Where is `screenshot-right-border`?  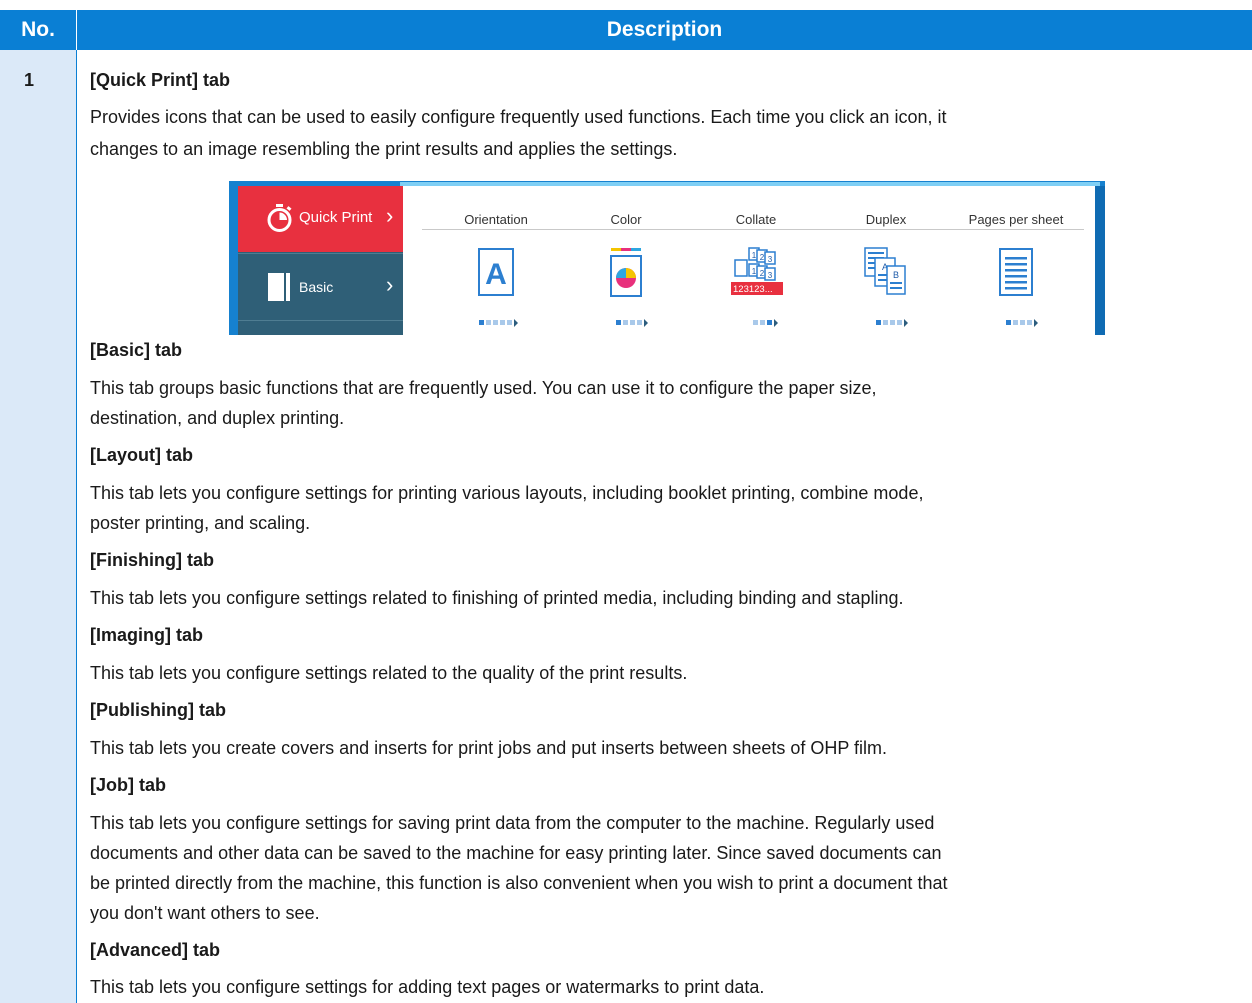 screenshot-right-border is located at coordinates (1100, 260).